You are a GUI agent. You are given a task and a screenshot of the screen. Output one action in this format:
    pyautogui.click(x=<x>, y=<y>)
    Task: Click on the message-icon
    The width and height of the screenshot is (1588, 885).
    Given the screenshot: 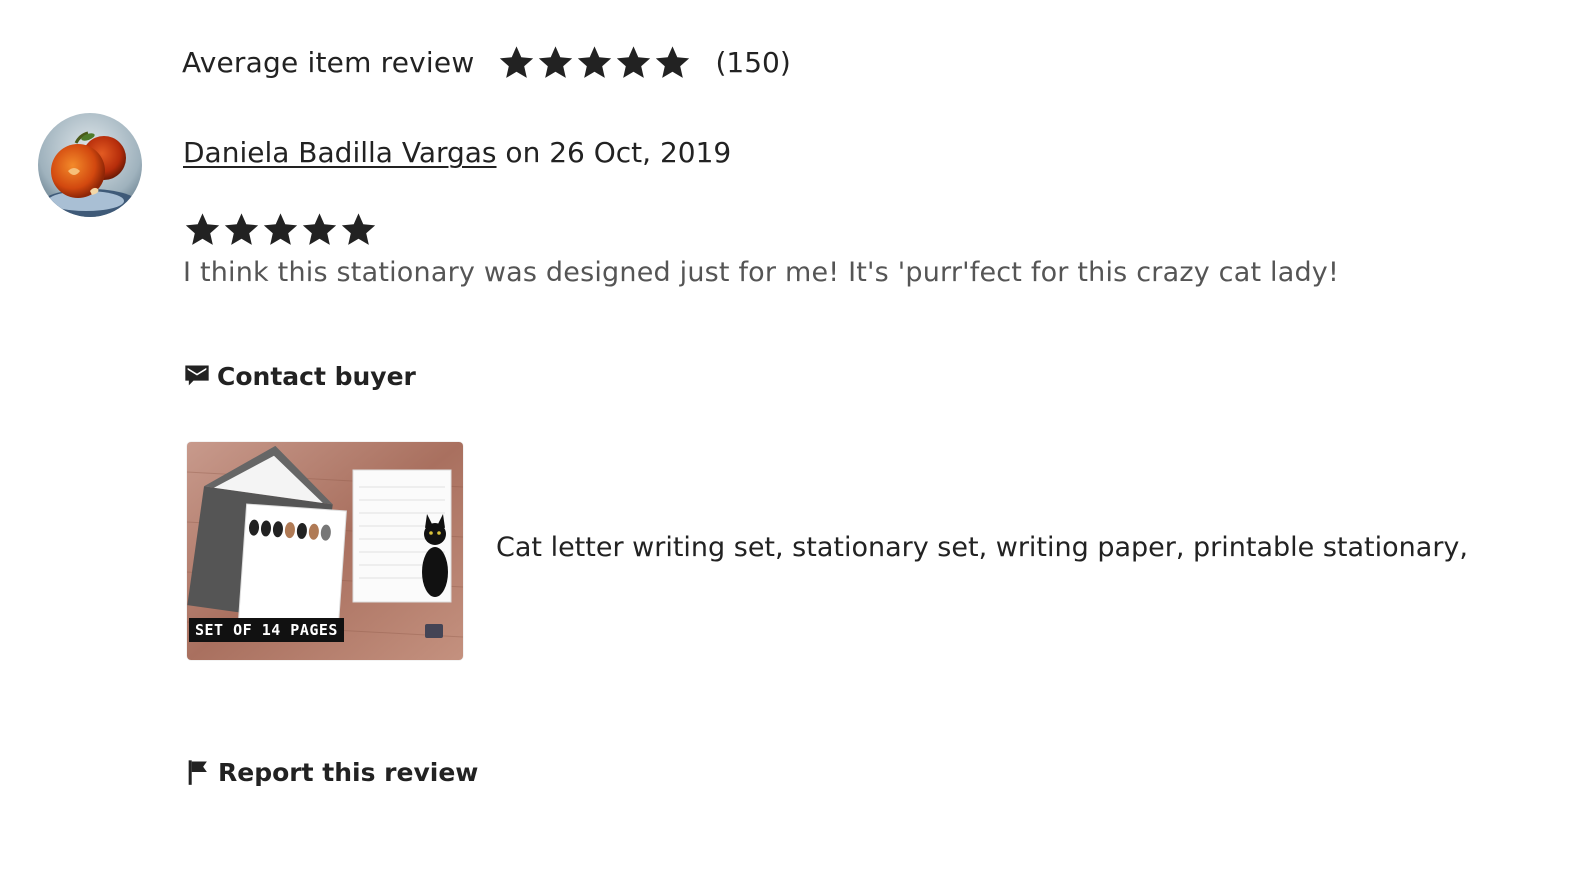 What is the action you would take?
    pyautogui.click(x=197, y=376)
    